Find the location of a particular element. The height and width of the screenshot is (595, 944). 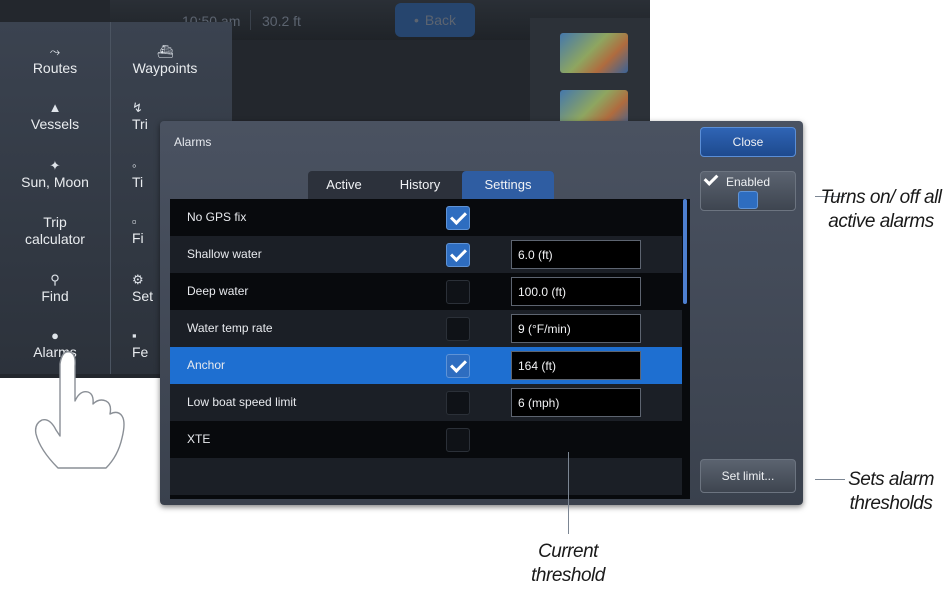

back-button: • Back is located at coordinates (435, 20).